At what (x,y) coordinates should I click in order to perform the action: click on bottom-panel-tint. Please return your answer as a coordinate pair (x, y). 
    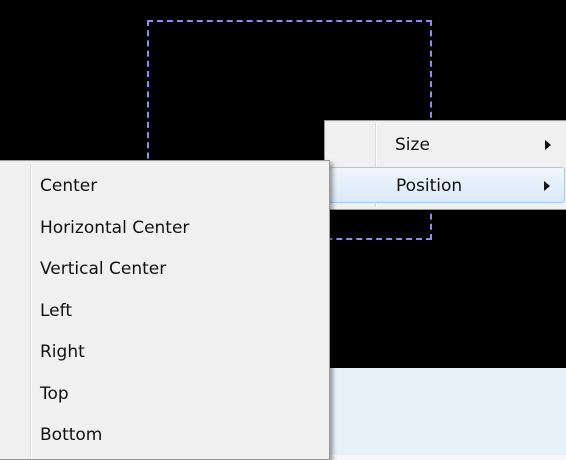
    Looking at the image, I should click on (448, 411).